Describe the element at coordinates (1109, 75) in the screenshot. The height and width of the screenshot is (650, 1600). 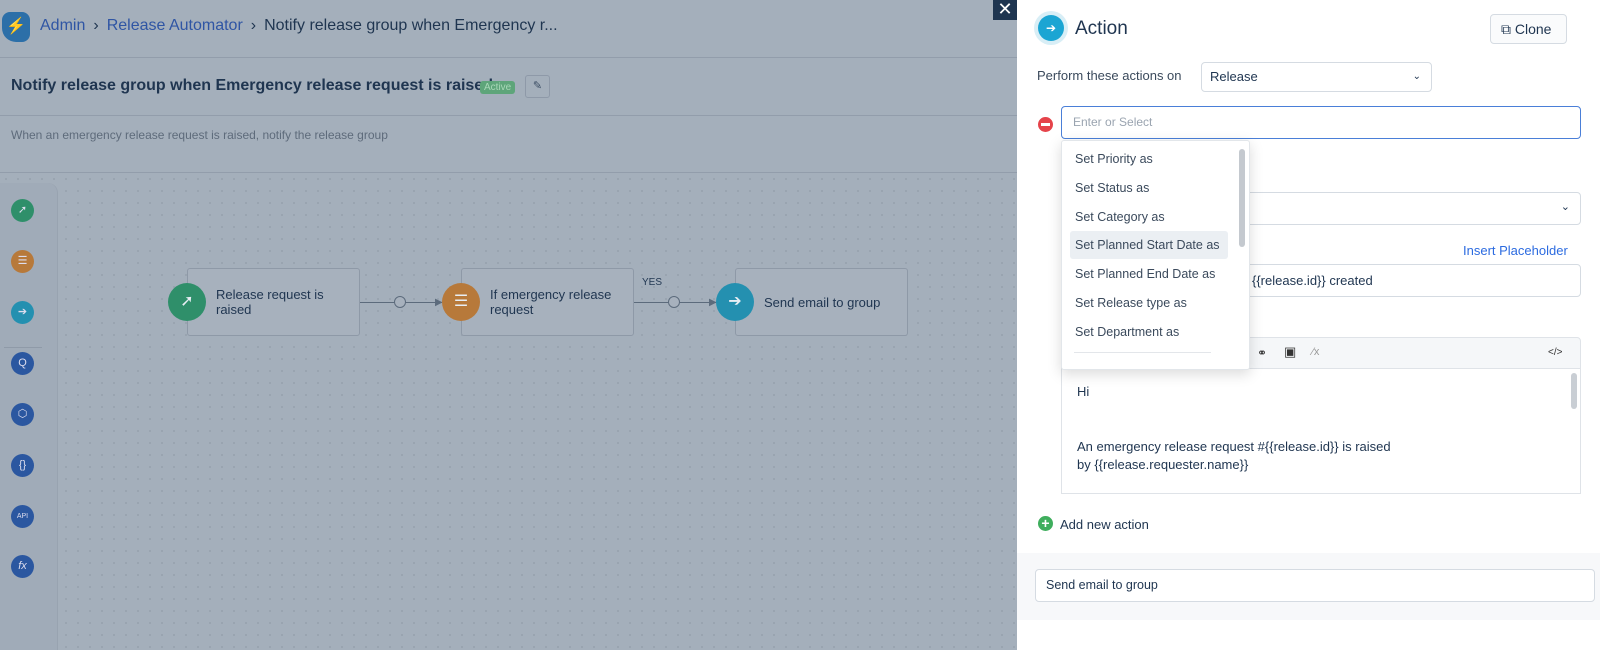
I see `perform-label: Perform these actions on` at that location.